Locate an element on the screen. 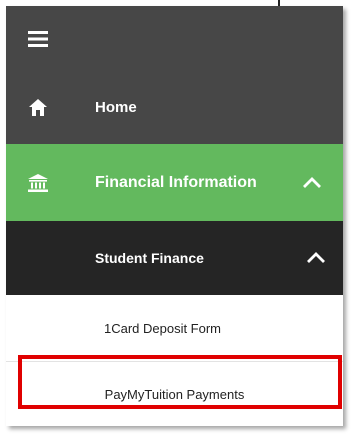 The image size is (355, 437). nav-item-label: Financial Information is located at coordinates (176, 182).